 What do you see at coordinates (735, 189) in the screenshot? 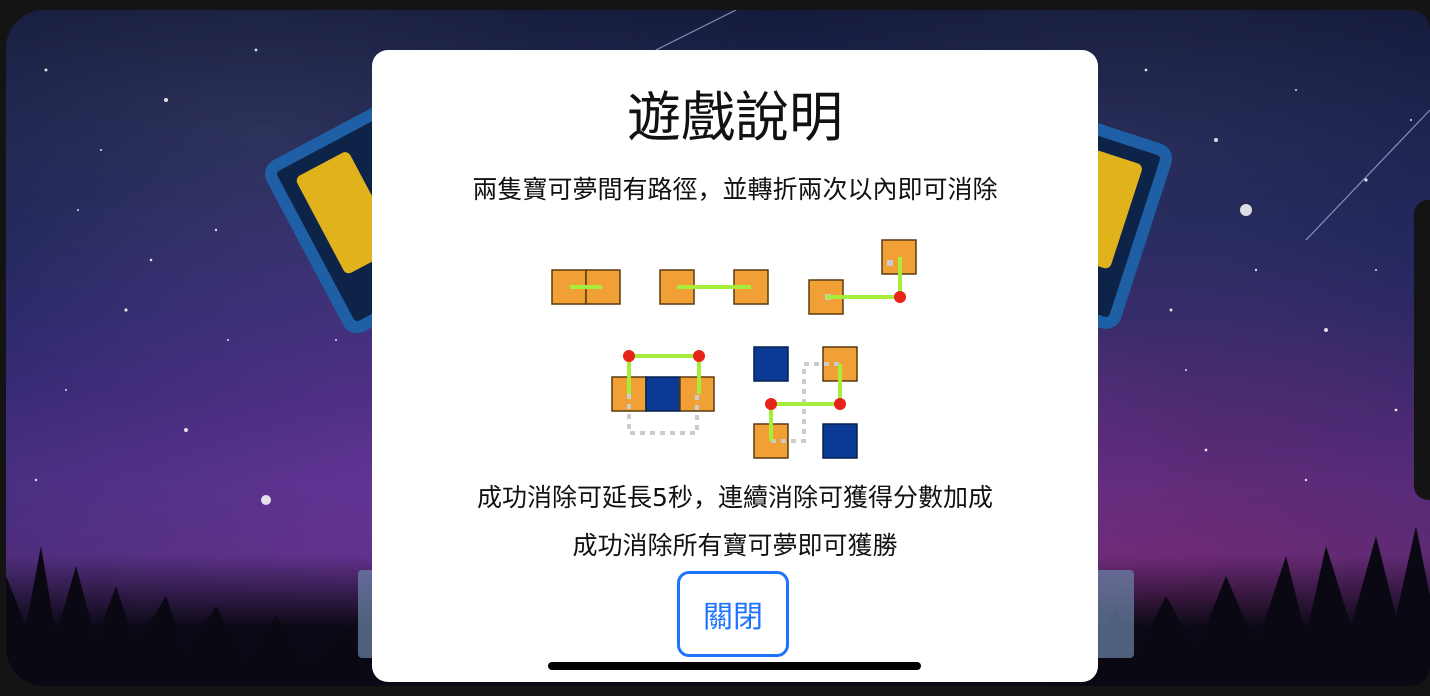
I see `rule-text: 兩隻寶可夢間有路徑，並轉折兩次以內即可消除` at bounding box center [735, 189].